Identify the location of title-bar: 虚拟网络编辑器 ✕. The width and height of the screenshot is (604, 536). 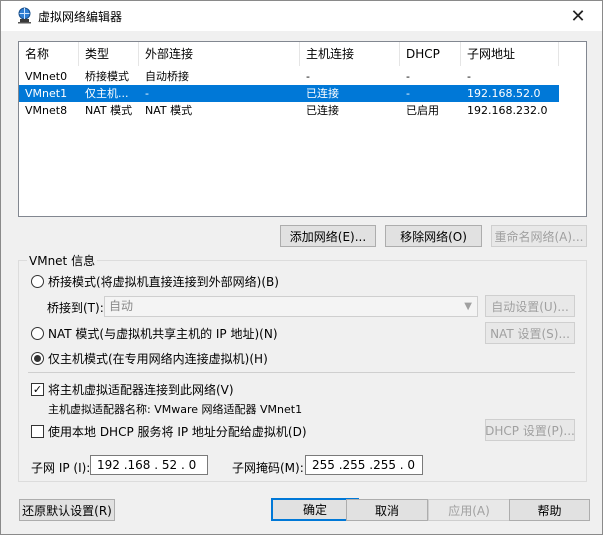
(301, 16).